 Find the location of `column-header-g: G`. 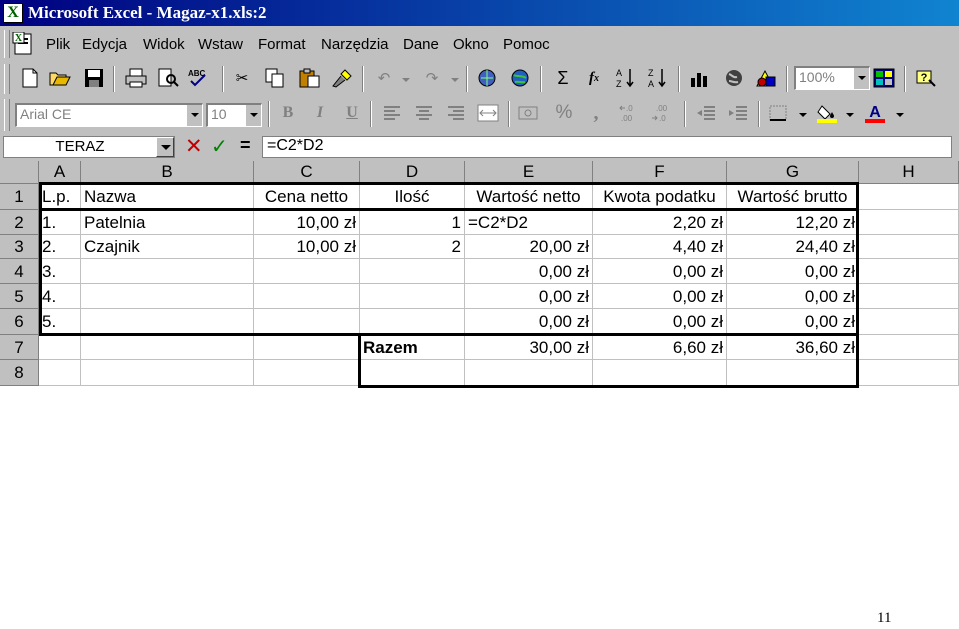

column-header-g: G is located at coordinates (793, 172).